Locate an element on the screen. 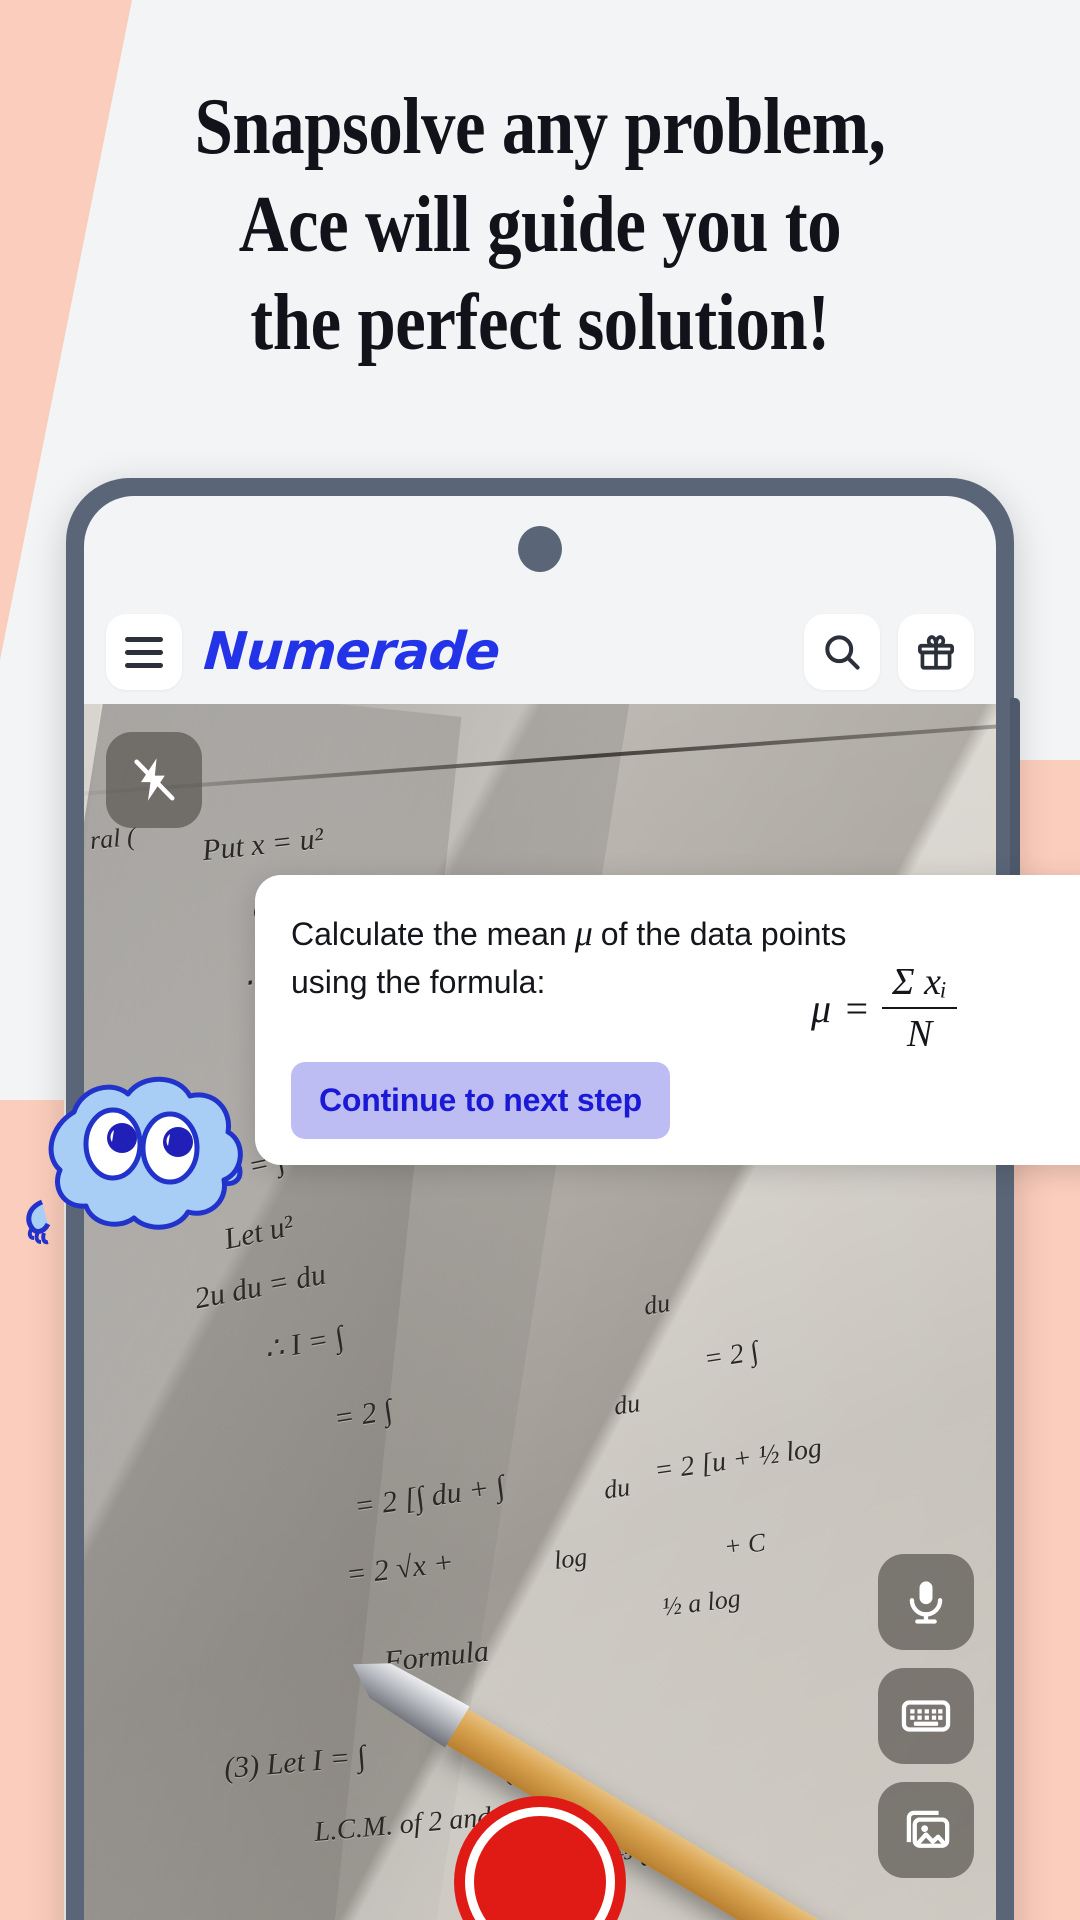 Image resolution: width=1080 pixels, height=1920 pixels. keyboard-input-button is located at coordinates (926, 1716).